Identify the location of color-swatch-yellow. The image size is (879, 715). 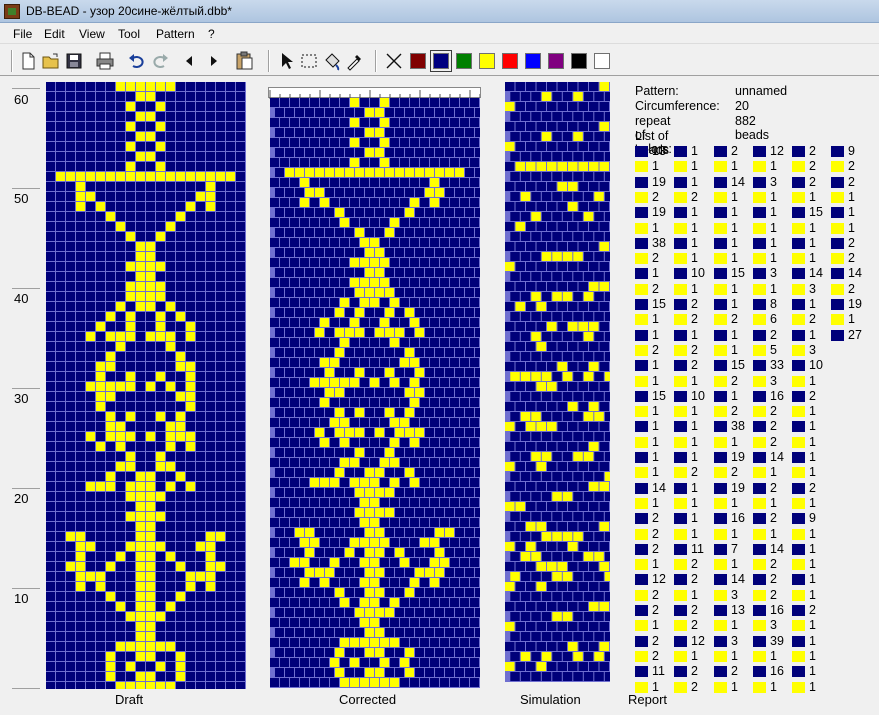
(487, 61).